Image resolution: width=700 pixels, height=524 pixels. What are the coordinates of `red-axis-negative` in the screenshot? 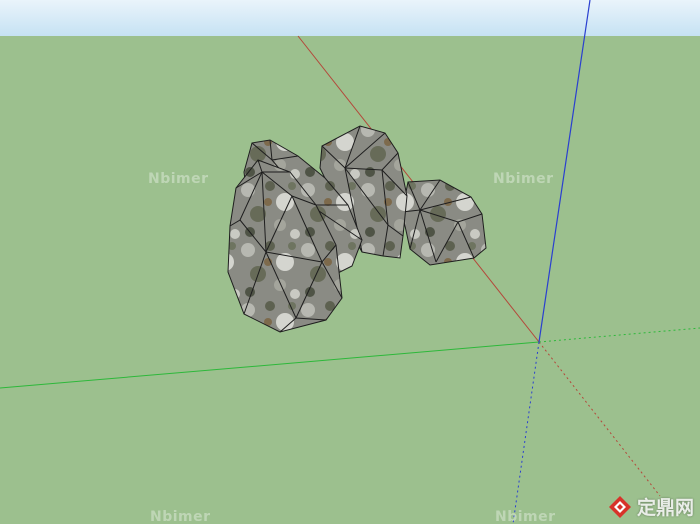 It's located at (599, 419).